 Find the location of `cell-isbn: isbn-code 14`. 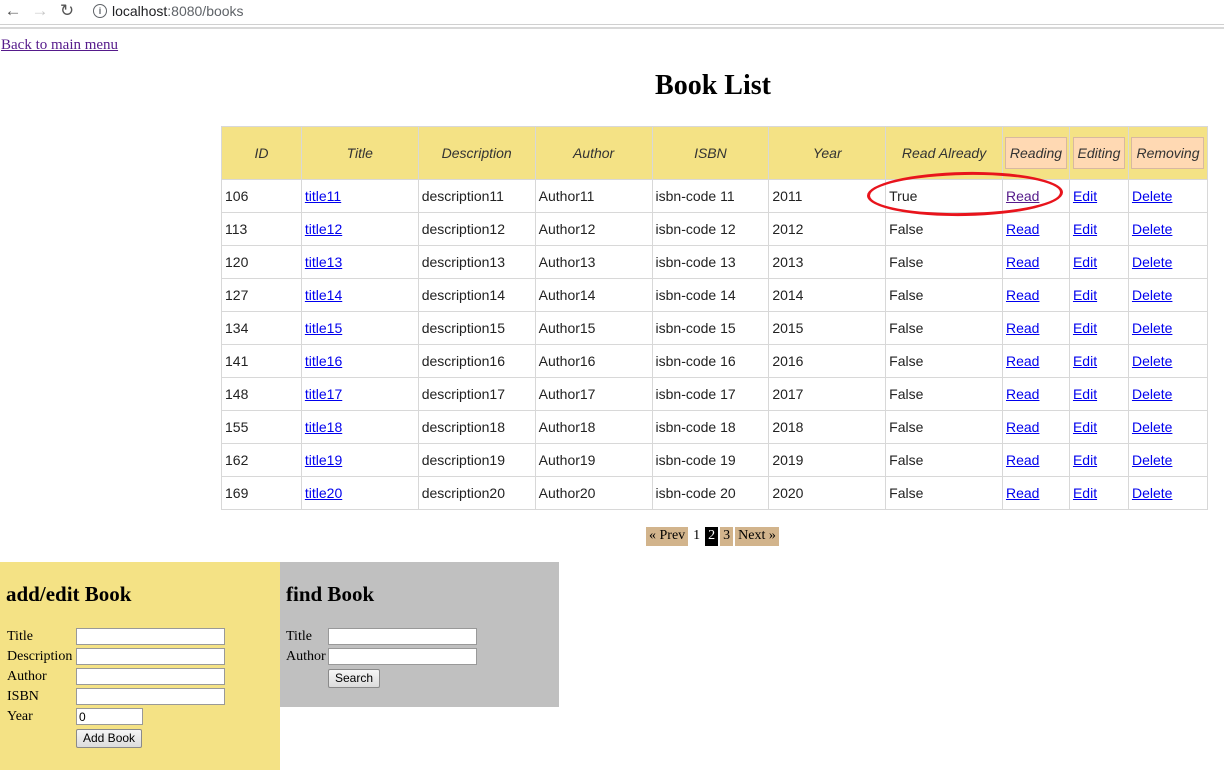

cell-isbn: isbn-code 14 is located at coordinates (695, 295).